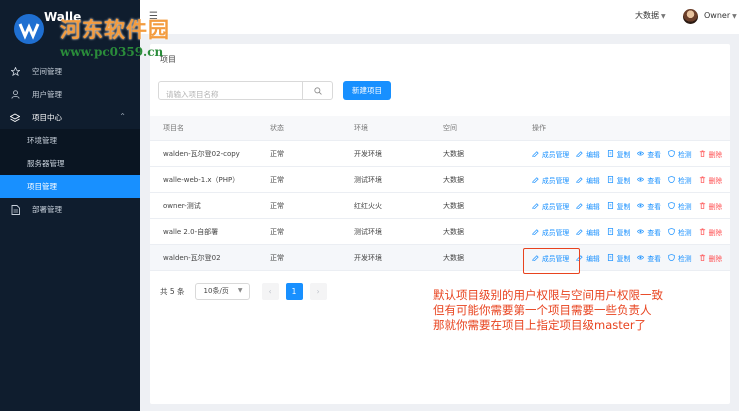 Image resolution: width=739 pixels, height=411 pixels. Describe the element at coordinates (623, 206) in the screenshot. I see `action-label: 复制` at that location.